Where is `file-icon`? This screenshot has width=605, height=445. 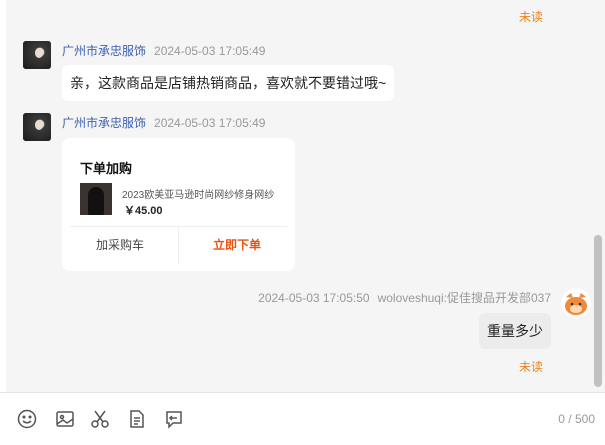
file-icon is located at coordinates (137, 419).